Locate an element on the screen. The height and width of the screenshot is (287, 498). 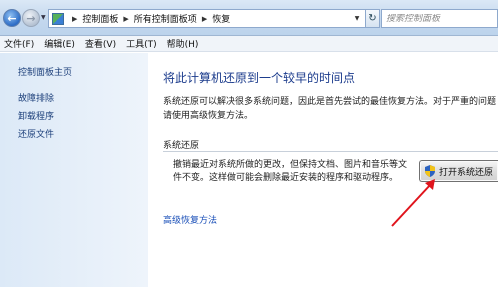
refresh-button: ↻ is located at coordinates (373, 18).